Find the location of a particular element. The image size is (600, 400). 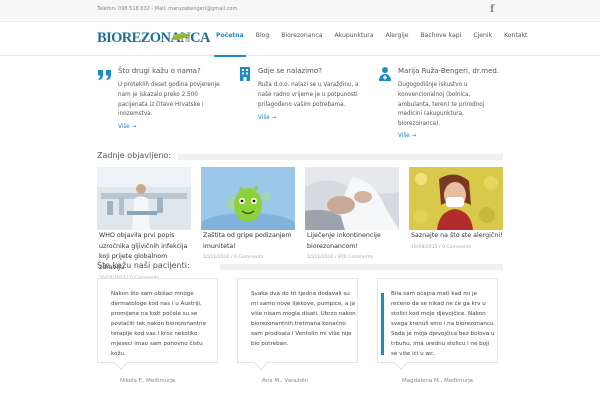

feature-title: Marija Ruža-Bengeri, dr.med. is located at coordinates (449, 71).